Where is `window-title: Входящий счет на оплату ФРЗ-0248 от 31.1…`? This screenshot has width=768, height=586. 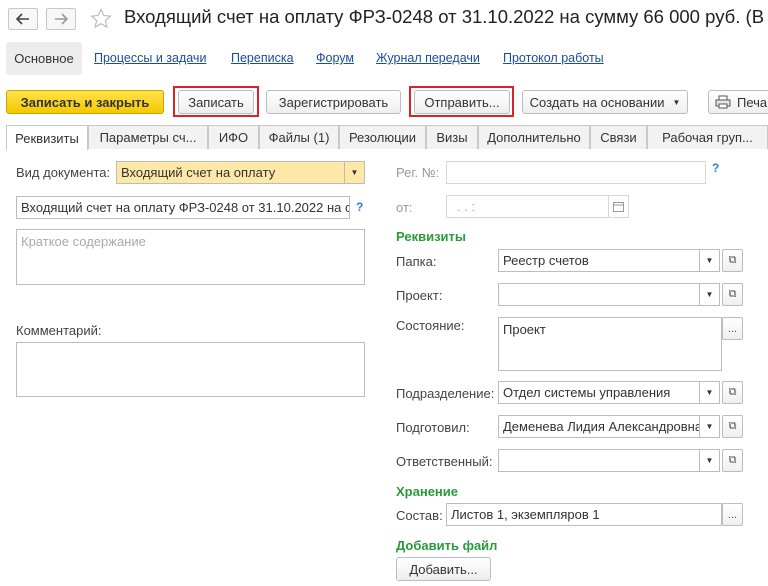
window-title: Входящий счет на оплату ФРЗ-0248 от 31.1… is located at coordinates (444, 16).